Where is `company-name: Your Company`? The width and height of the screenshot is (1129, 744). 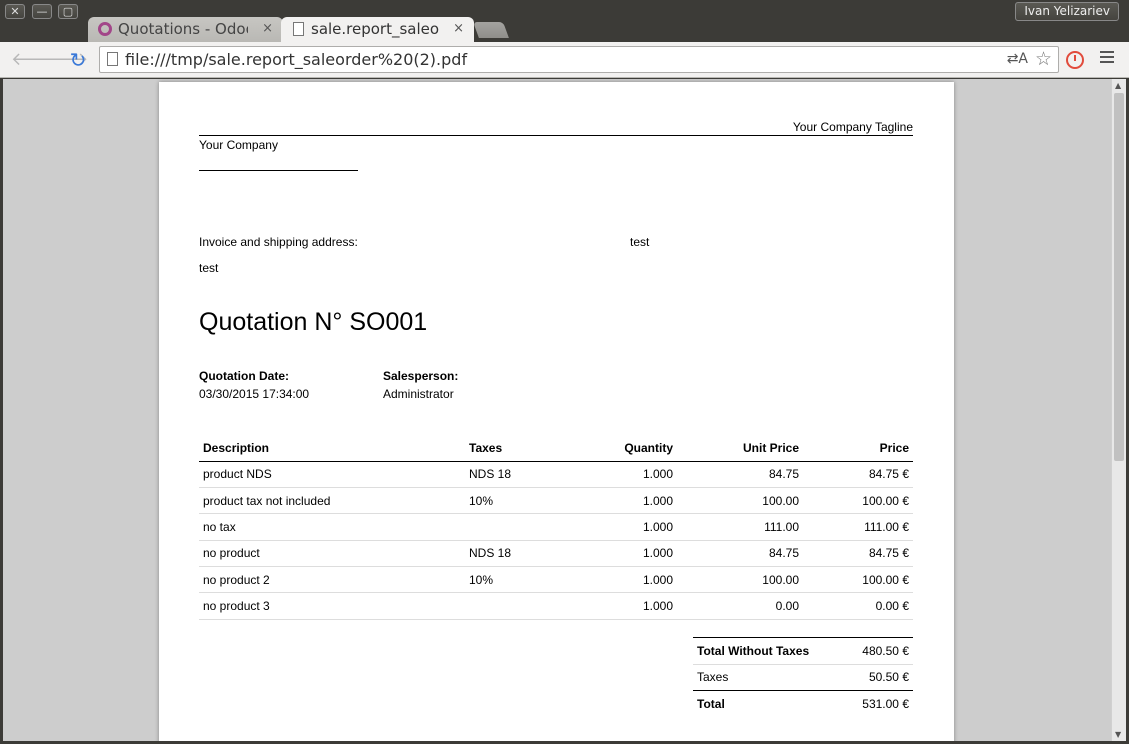
company-name: Your Company is located at coordinates (238, 145).